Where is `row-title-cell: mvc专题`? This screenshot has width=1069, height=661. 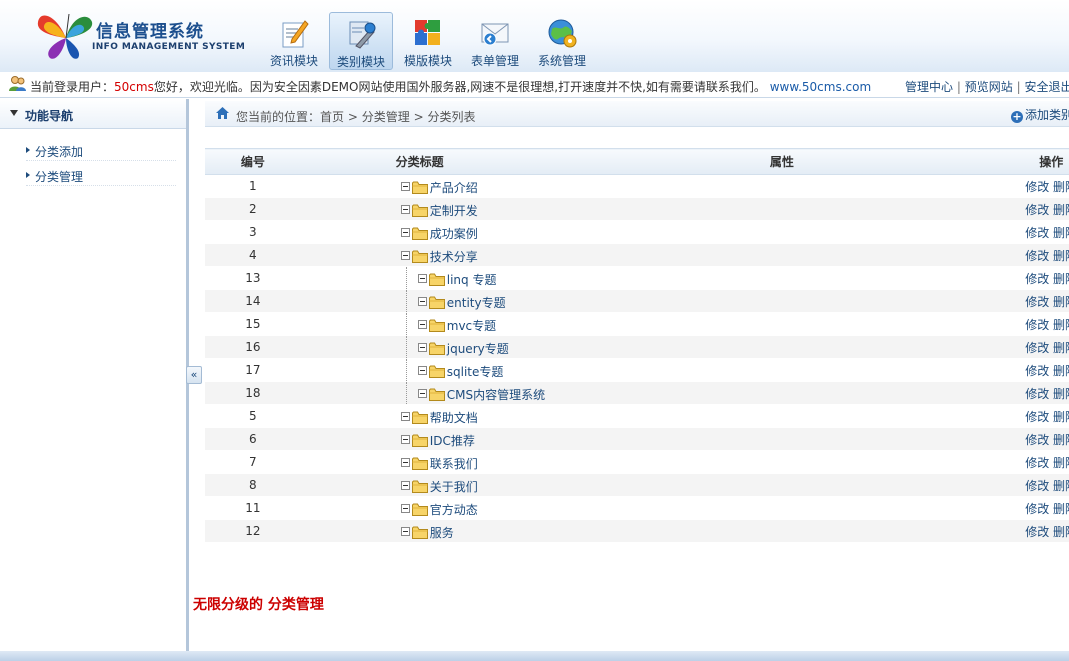
row-title-cell: mvc专题 is located at coordinates (419, 324).